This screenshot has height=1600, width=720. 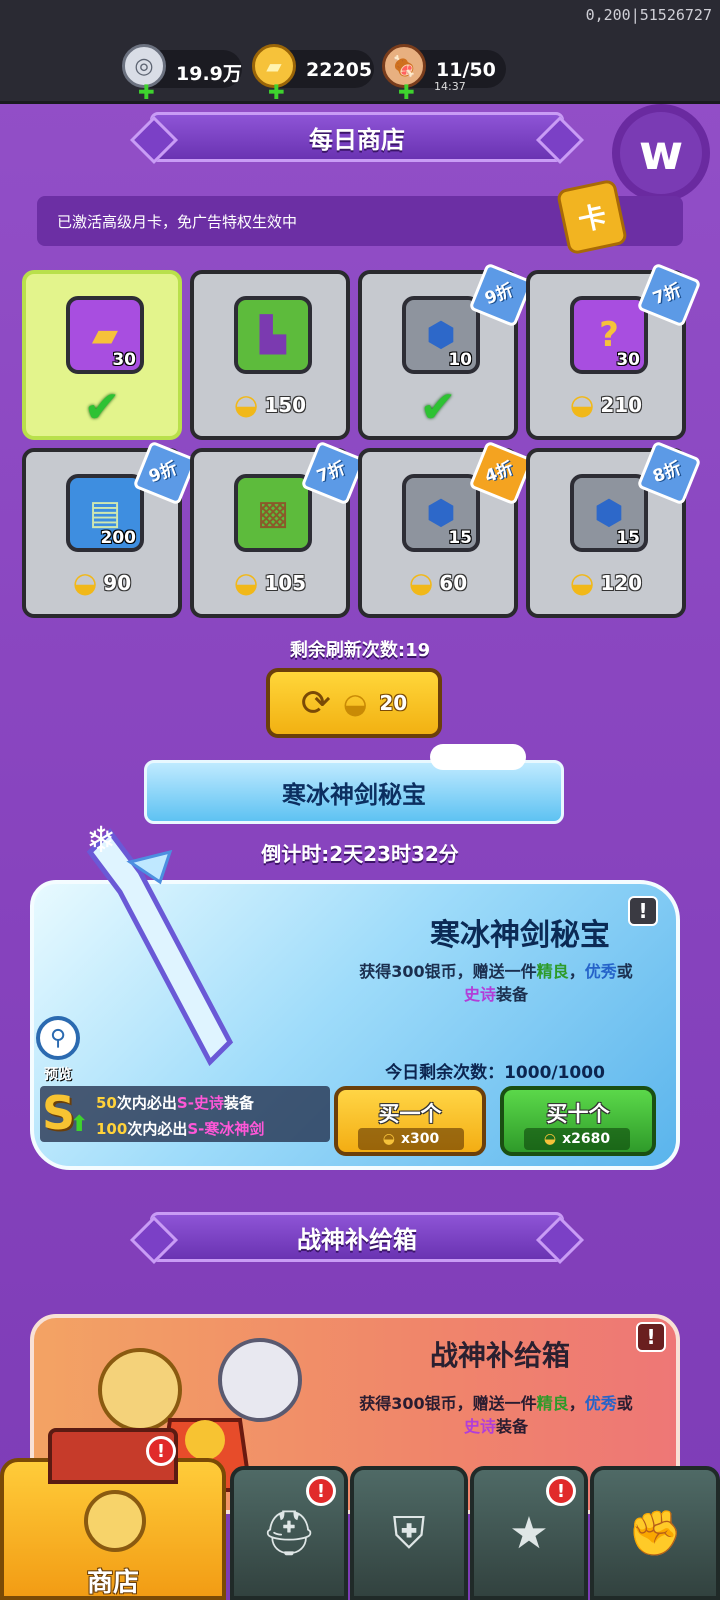 I want to click on shop-item-3: ⬢ 10 ✔ 9折, so click(x=438, y=355).